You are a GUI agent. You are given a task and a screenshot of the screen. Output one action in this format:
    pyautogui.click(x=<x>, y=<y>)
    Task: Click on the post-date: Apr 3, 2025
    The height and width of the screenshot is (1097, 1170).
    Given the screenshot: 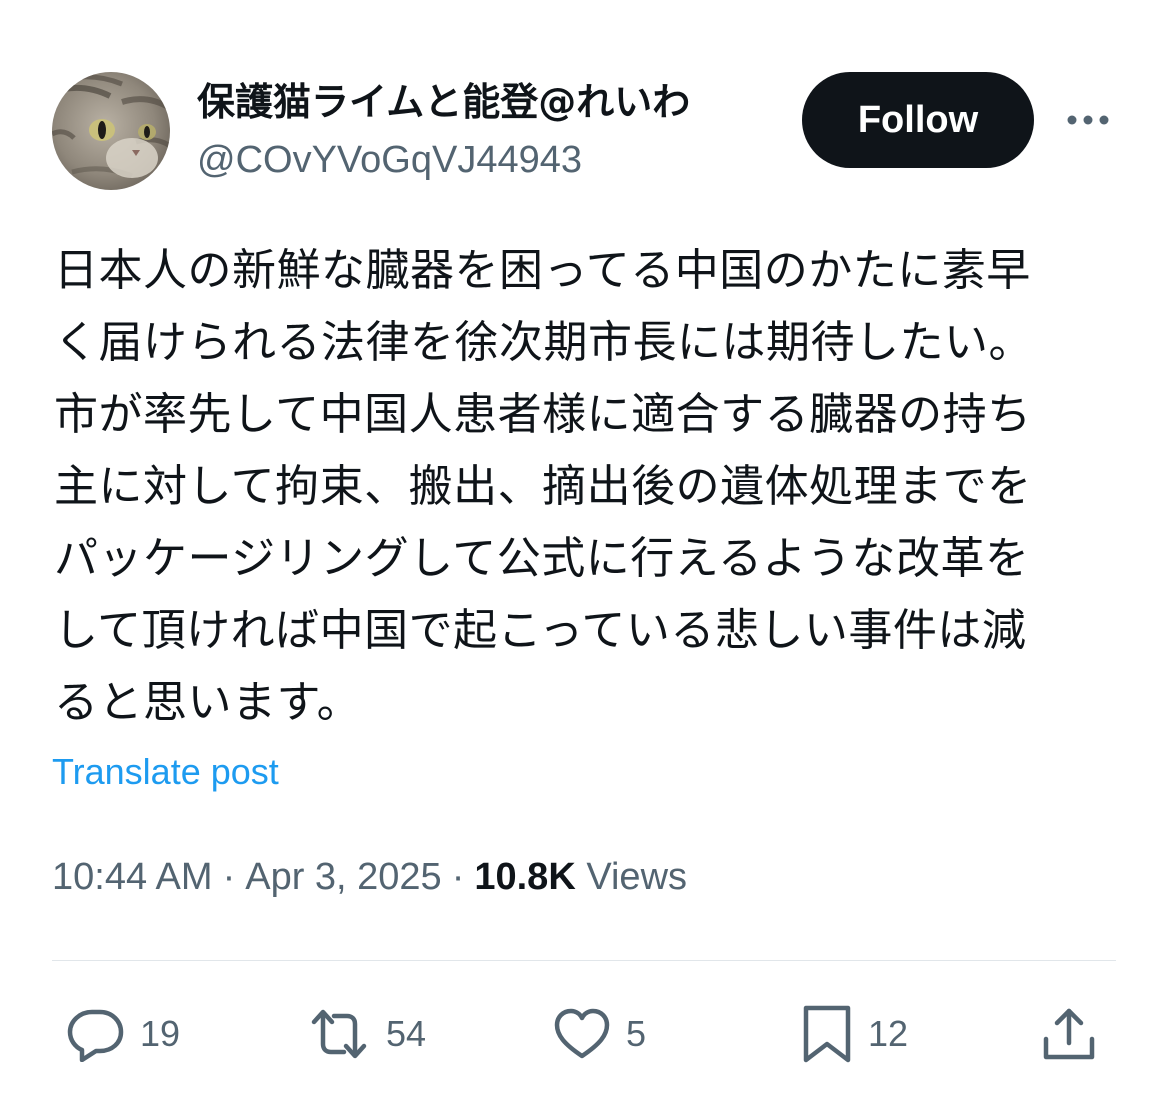 What is the action you would take?
    pyautogui.click(x=343, y=877)
    